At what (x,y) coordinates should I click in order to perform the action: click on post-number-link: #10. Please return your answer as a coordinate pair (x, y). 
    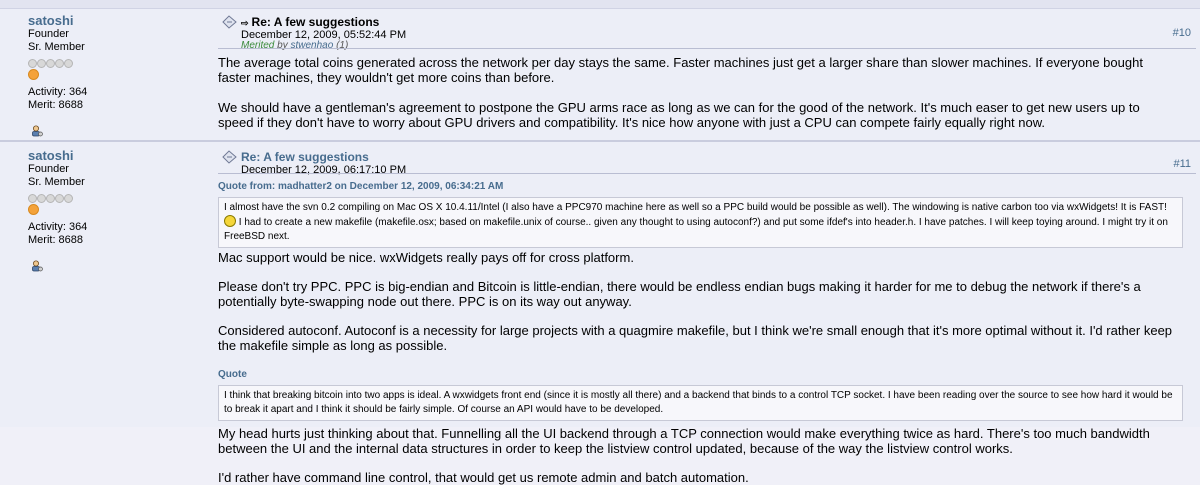
    Looking at the image, I should click on (1182, 33).